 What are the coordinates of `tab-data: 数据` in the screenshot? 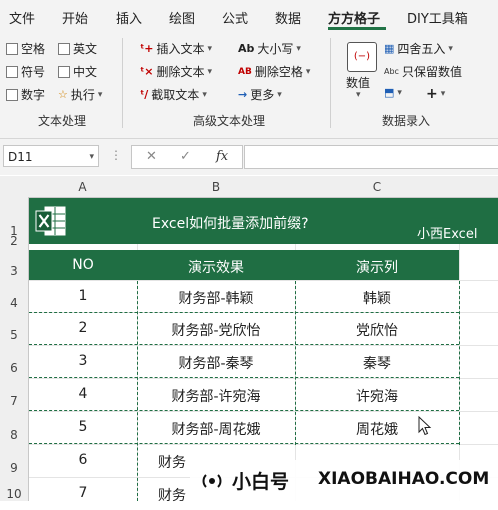 It's located at (288, 17).